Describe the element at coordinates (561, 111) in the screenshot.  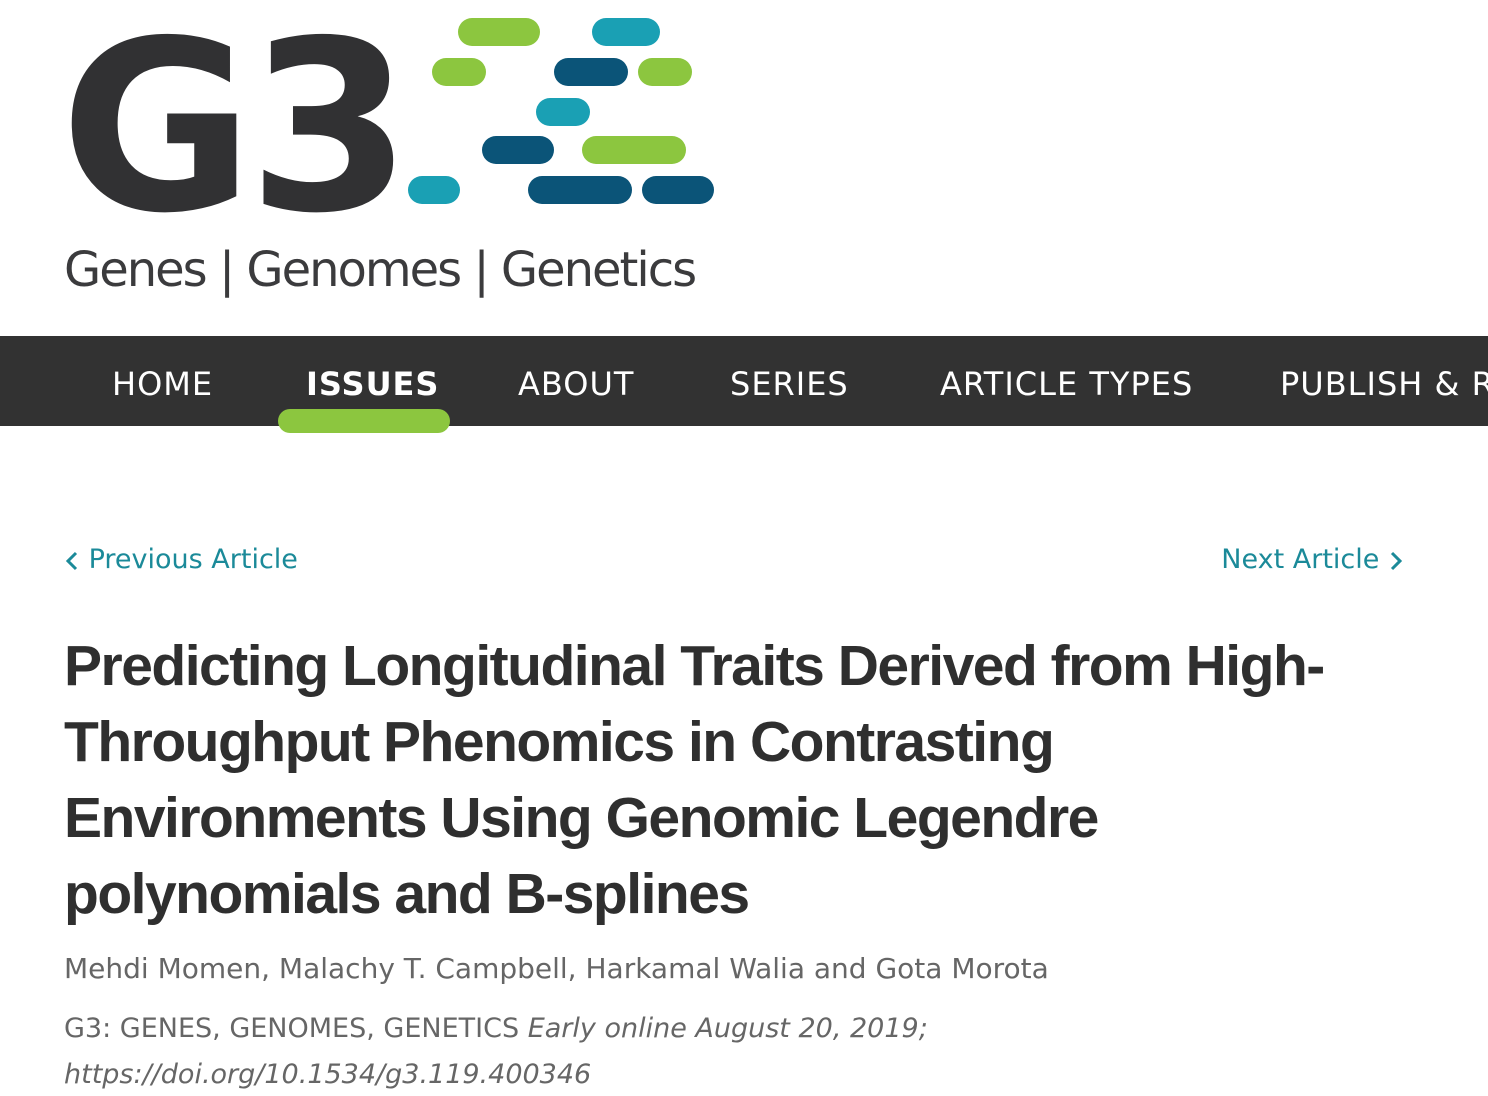
I see `logo-bars-graphic` at that location.